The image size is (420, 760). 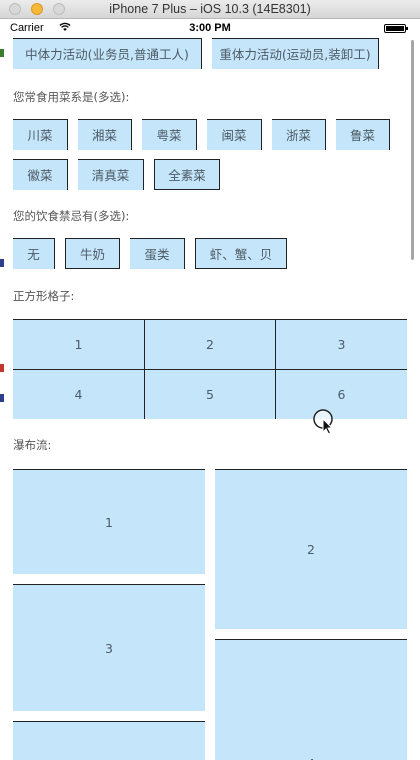 I want to click on activity-option-medium: 中体力活动(业务员,普通工人), so click(x=107, y=53).